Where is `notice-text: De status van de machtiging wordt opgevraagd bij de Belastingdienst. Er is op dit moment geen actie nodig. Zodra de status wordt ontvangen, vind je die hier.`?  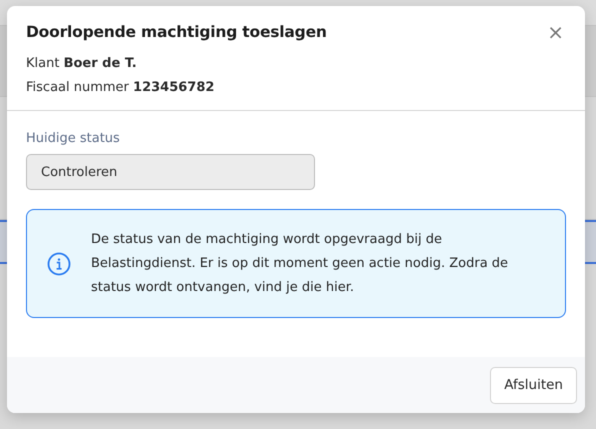
notice-text: De status van de machtiging wordt opgevraagd bij de Belastingdienst. Er is op dit moment geen actie nodig. Zodra de status wordt ontvangen, vind je die hier. is located at coordinates (300, 263).